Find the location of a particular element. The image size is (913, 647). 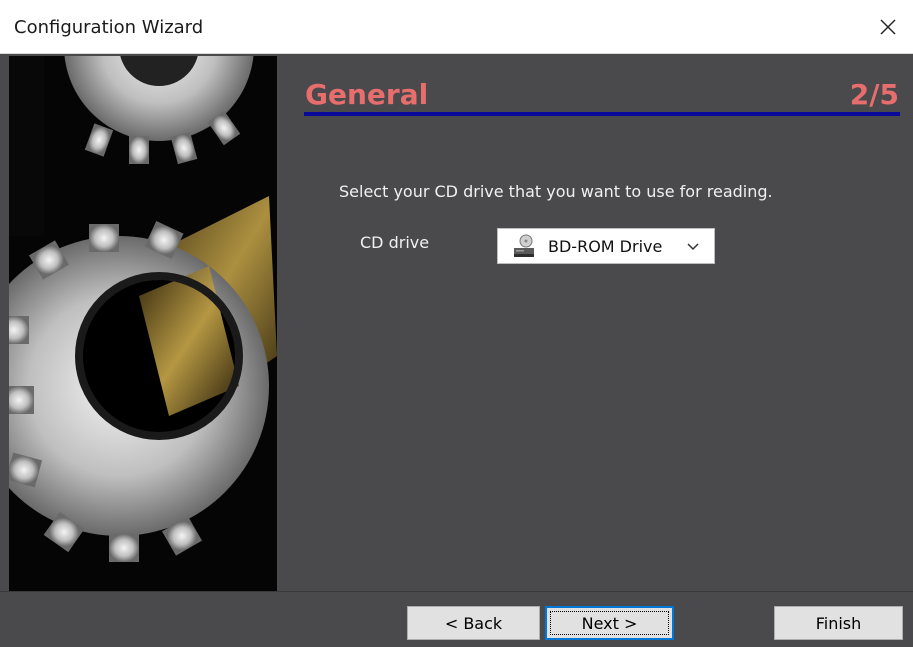

finish-button-label: Finish is located at coordinates (838, 623).